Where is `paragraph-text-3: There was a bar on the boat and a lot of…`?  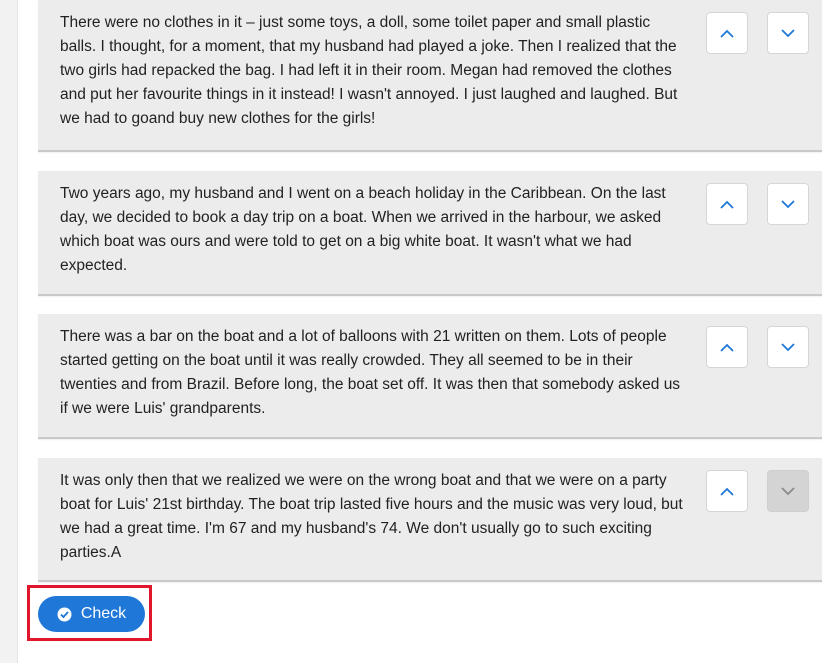
paragraph-text-3: There was a bar on the boat and a lot of… is located at coordinates (370, 372).